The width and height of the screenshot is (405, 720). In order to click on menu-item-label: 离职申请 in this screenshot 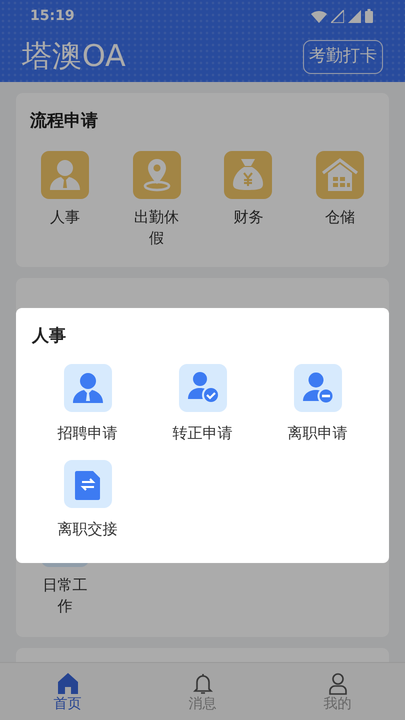, I will do `click(318, 433)`.